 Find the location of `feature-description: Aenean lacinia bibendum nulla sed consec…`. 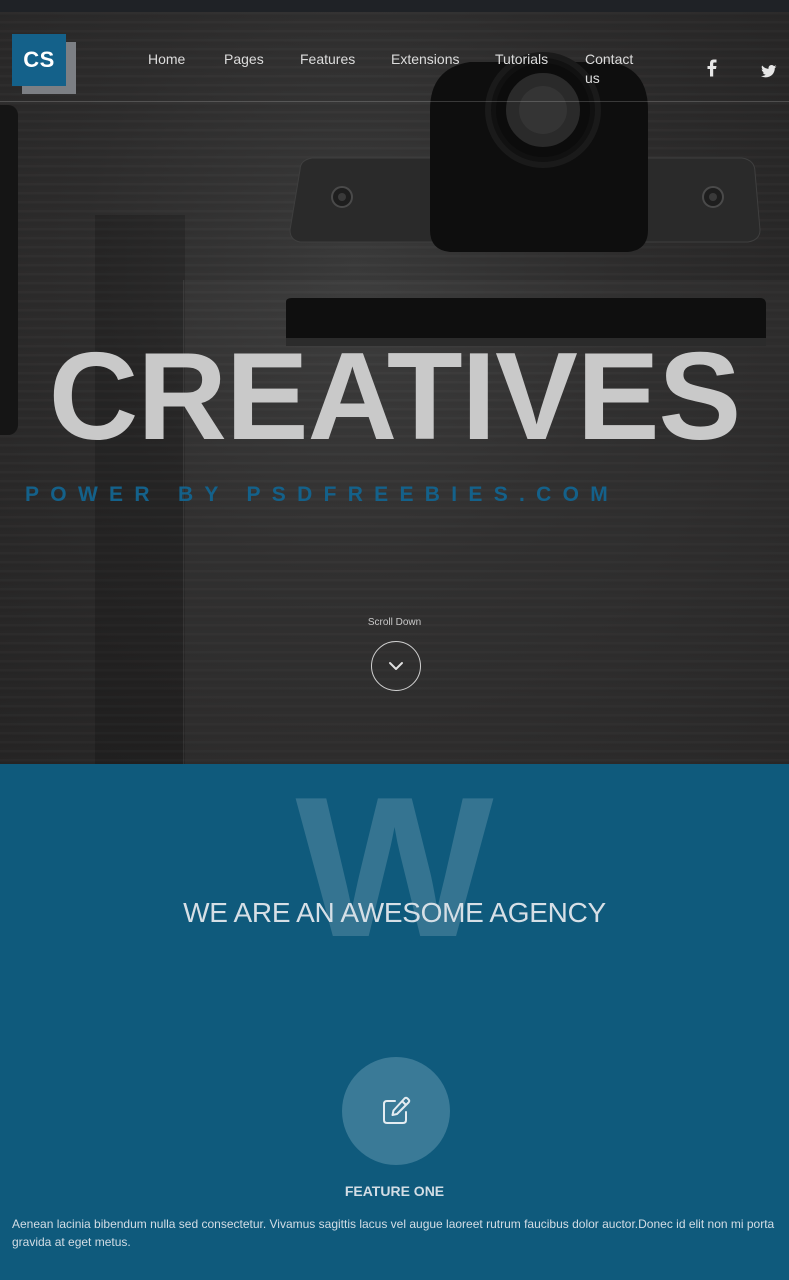

feature-description: Aenean lacinia bibendum nulla sed consec… is located at coordinates (393, 1233).